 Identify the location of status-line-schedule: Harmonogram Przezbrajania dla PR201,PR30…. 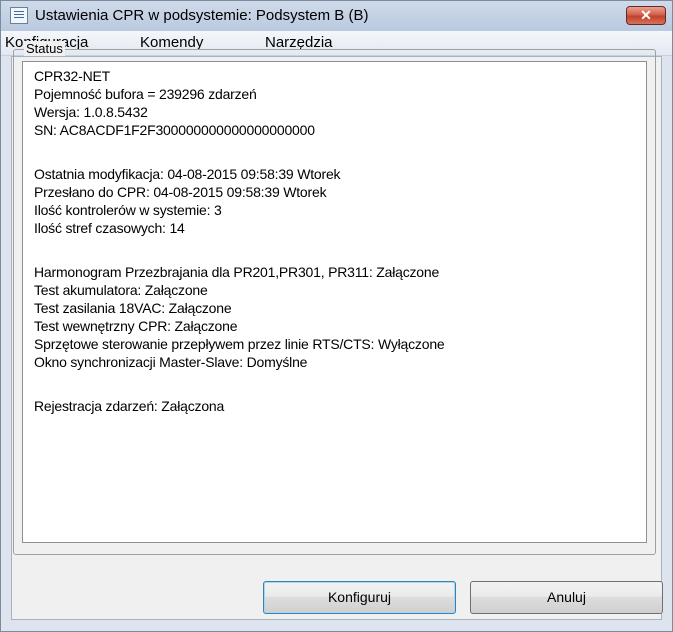
(237, 272).